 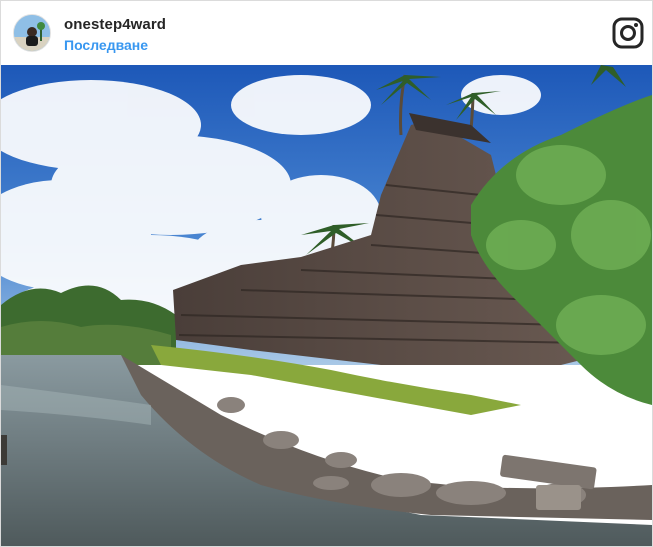 I want to click on follow-link: Последване, so click(x=106, y=45).